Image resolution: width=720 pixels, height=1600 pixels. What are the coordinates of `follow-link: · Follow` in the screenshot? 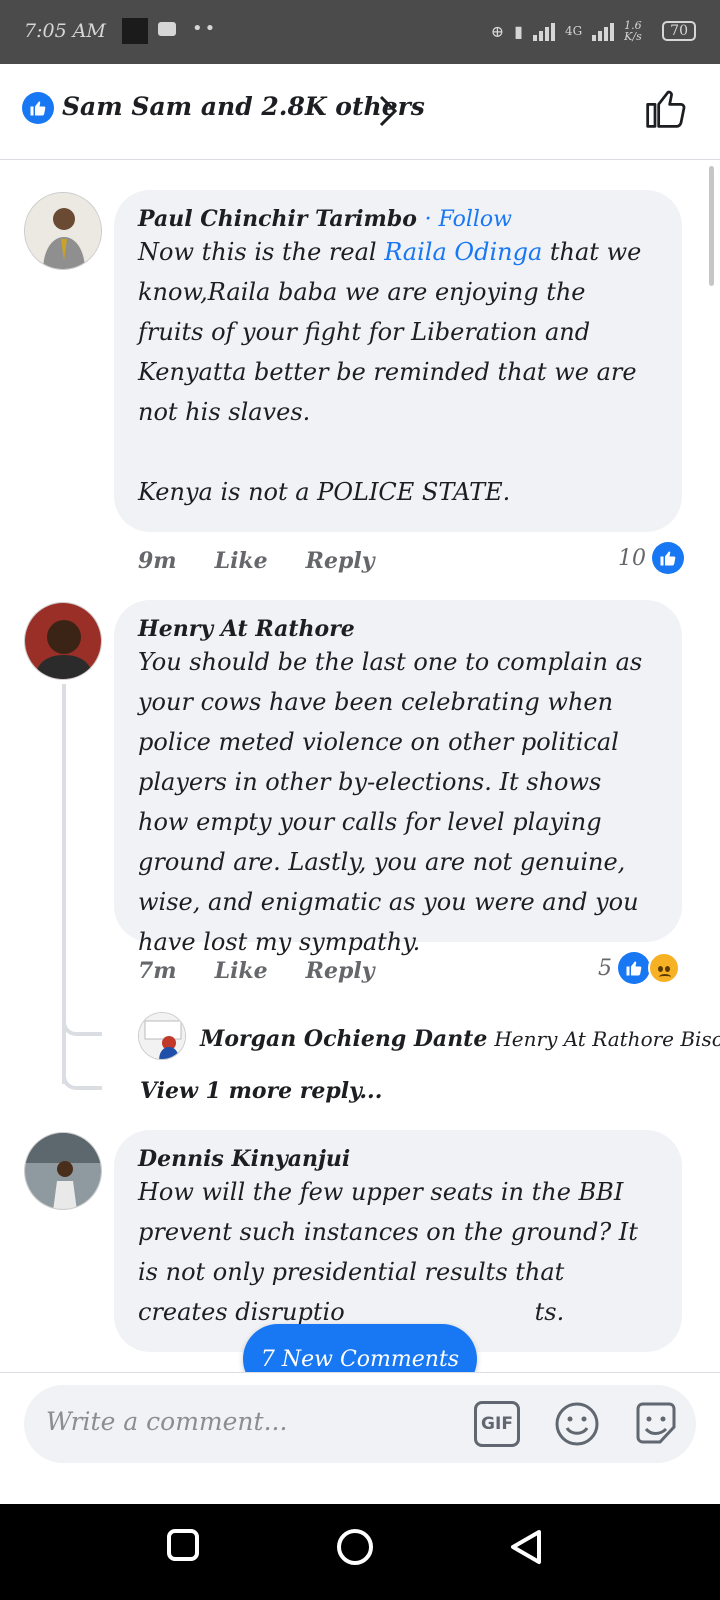 It's located at (468, 219).